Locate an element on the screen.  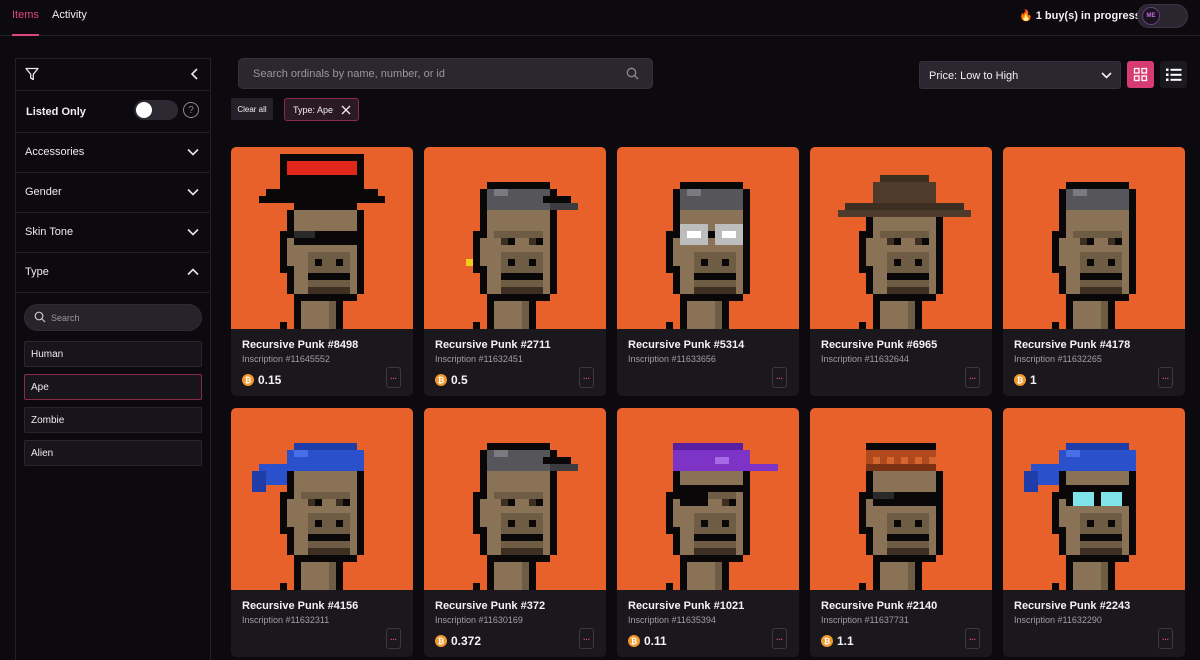
type-search-field is located at coordinates (113, 317).